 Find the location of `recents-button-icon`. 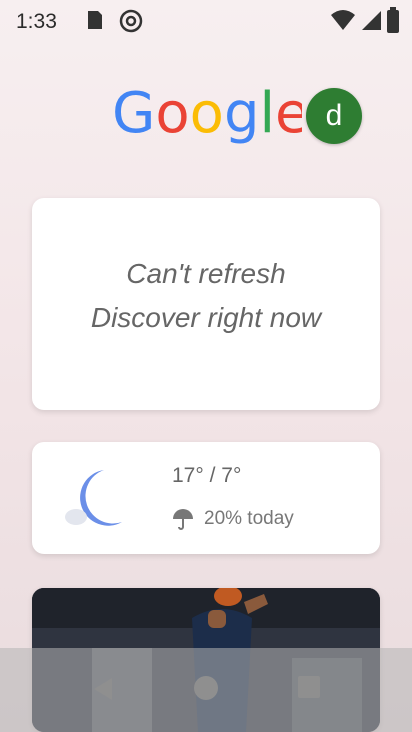

recents-button-icon is located at coordinates (309, 687).